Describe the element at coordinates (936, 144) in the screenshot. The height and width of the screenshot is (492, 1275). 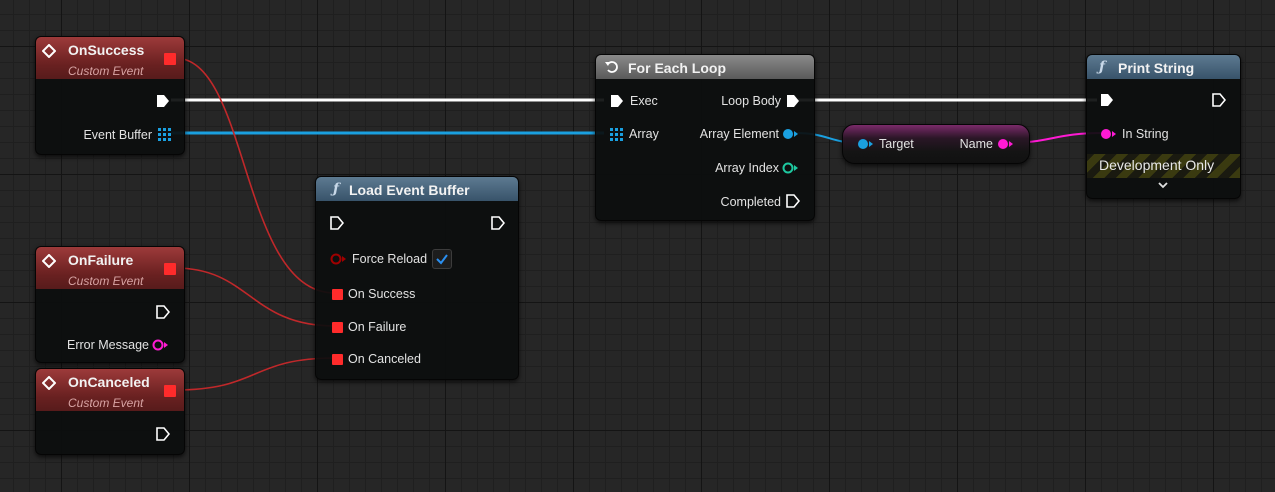
I see `node-break-struct: Target Name` at that location.